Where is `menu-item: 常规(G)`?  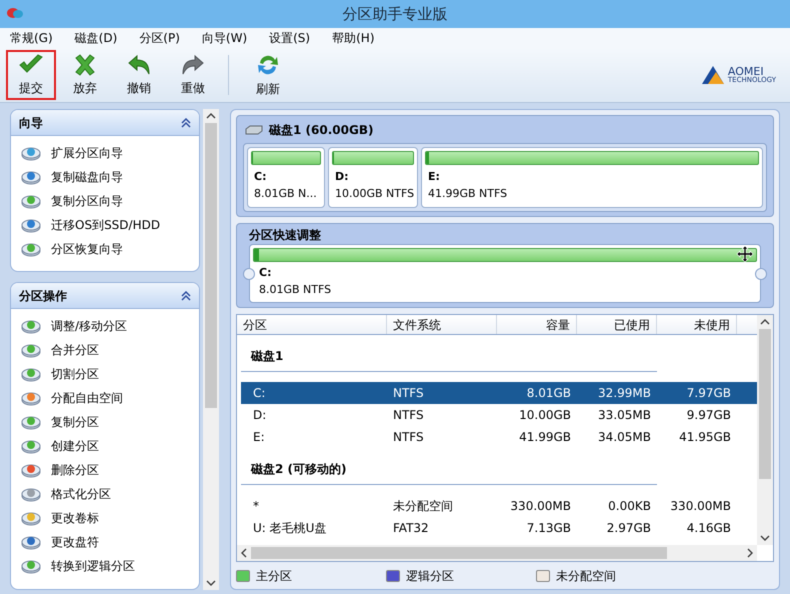 menu-item: 常规(G) is located at coordinates (31, 38).